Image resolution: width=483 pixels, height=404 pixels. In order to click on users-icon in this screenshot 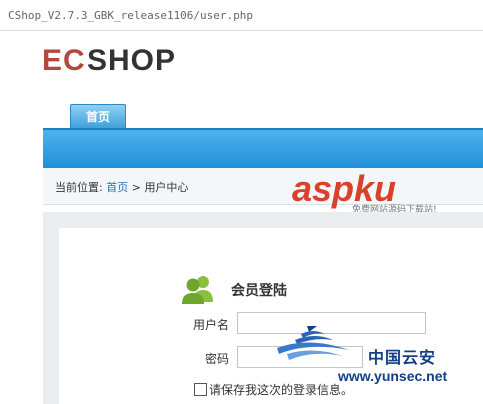, I will do `click(197, 290)`.